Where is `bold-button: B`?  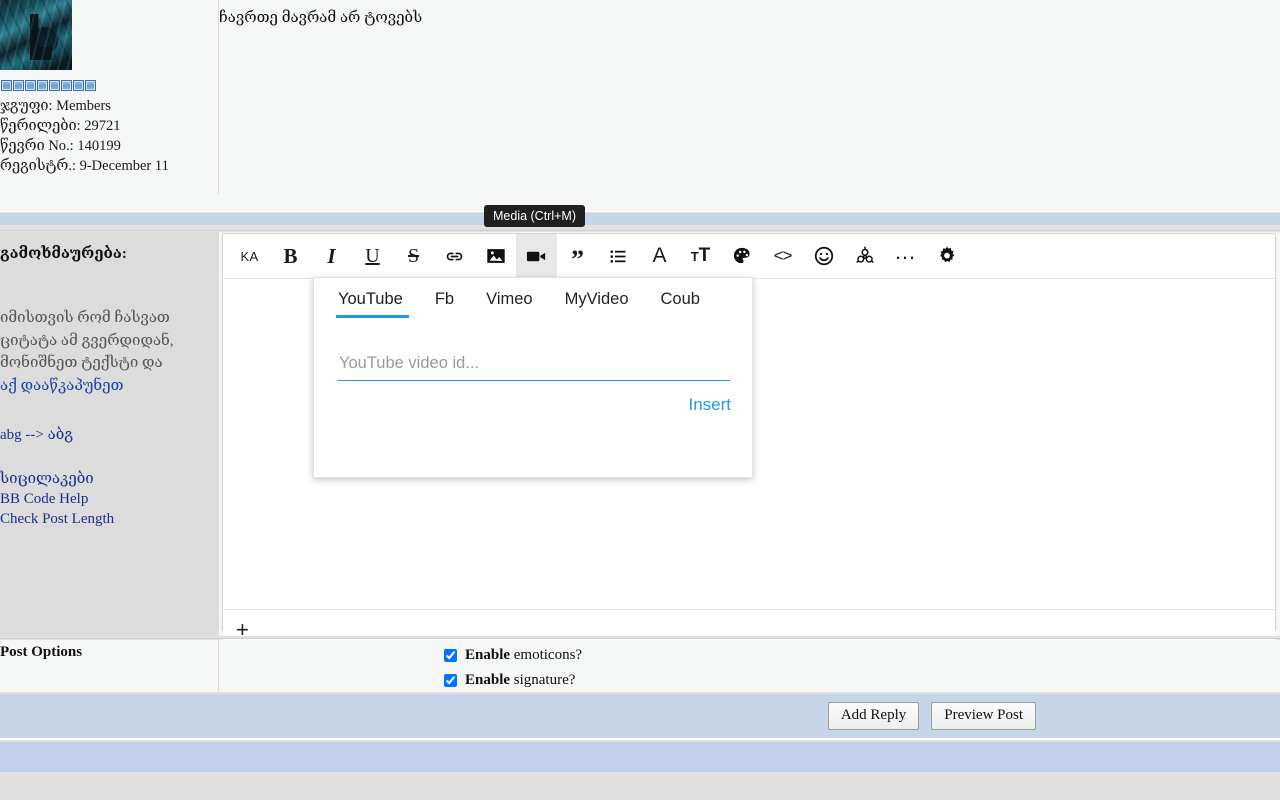 bold-button: B is located at coordinates (290, 256).